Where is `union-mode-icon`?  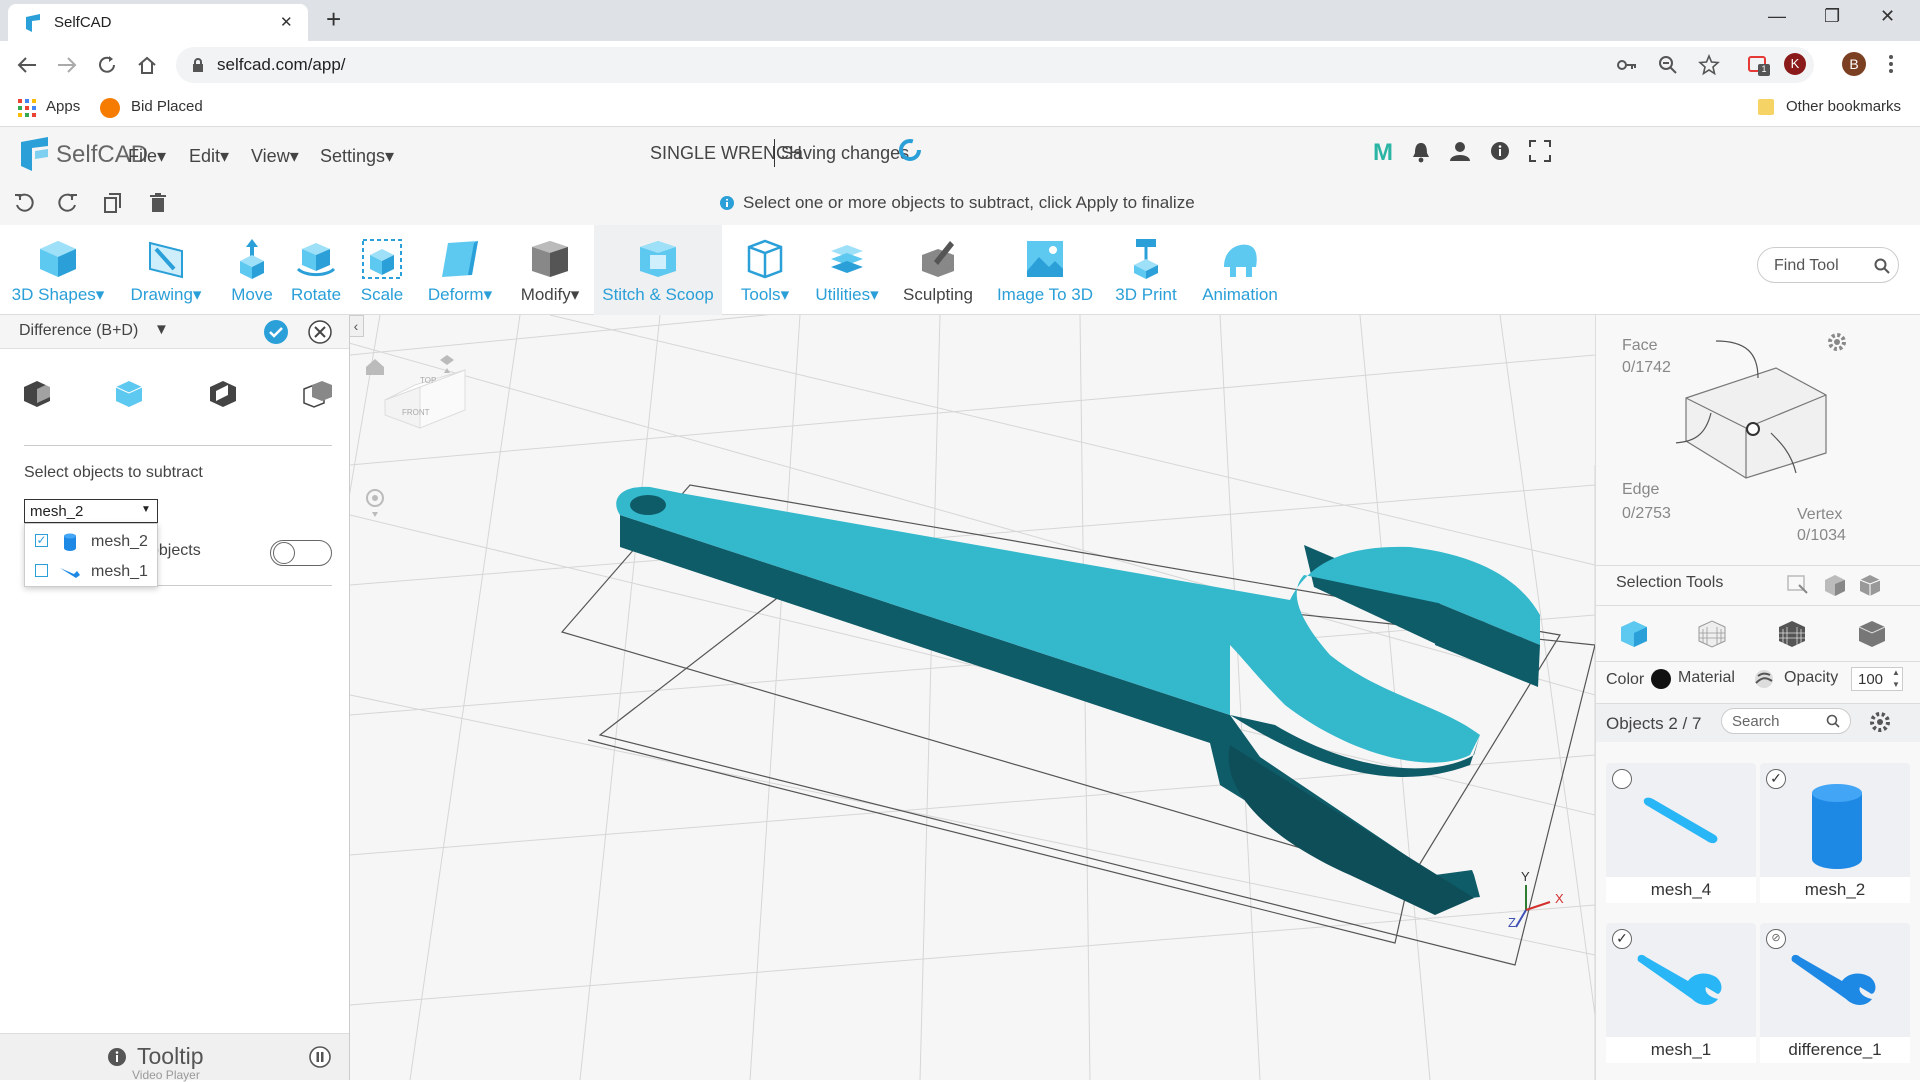
union-mode-icon is located at coordinates (129, 394).